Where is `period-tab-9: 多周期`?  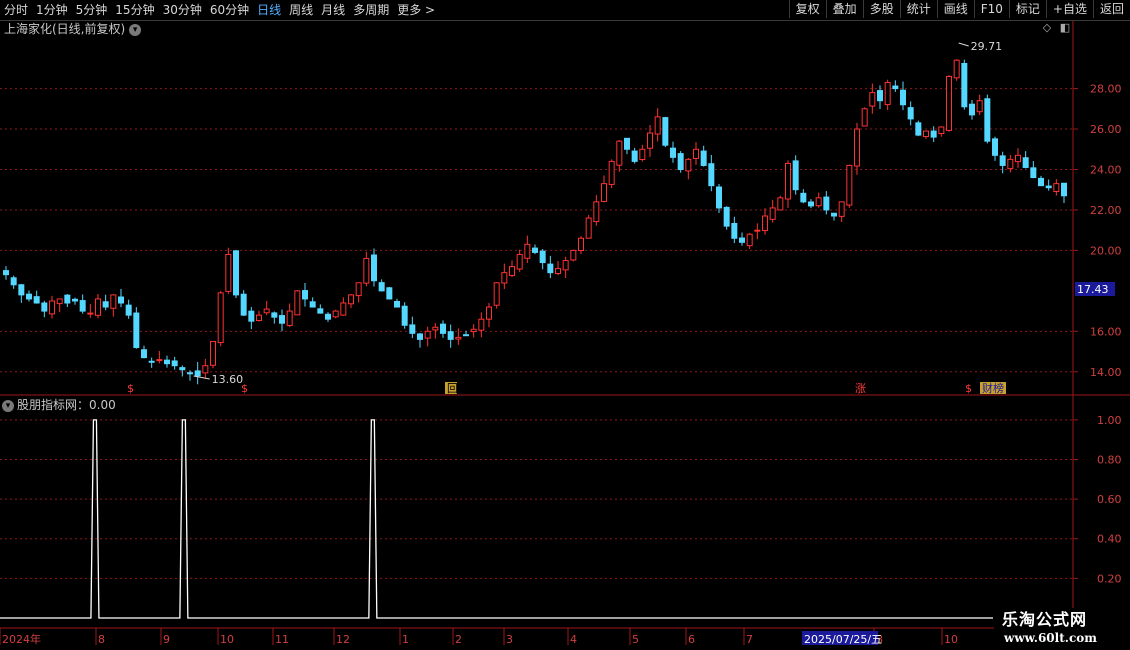 period-tab-9: 多周期 is located at coordinates (371, 10).